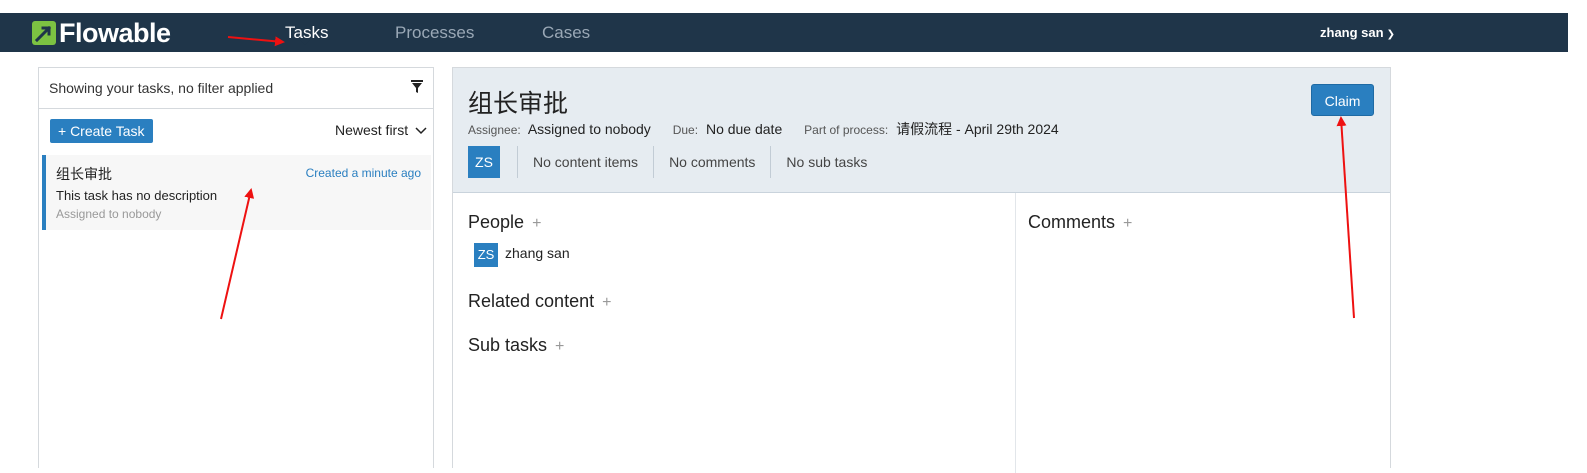 The width and height of the screenshot is (1587, 473). What do you see at coordinates (305, 42) in the screenshot?
I see `active-tab-caret` at bounding box center [305, 42].